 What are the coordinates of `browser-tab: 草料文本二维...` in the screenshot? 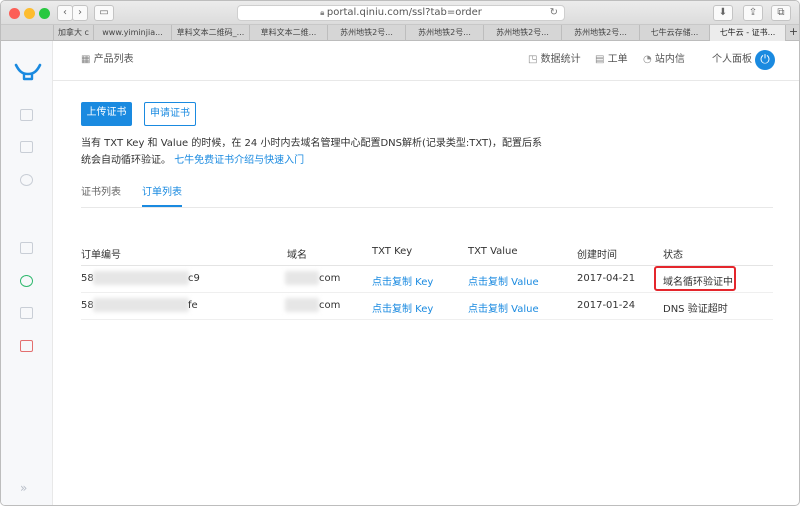 It's located at (288, 33).